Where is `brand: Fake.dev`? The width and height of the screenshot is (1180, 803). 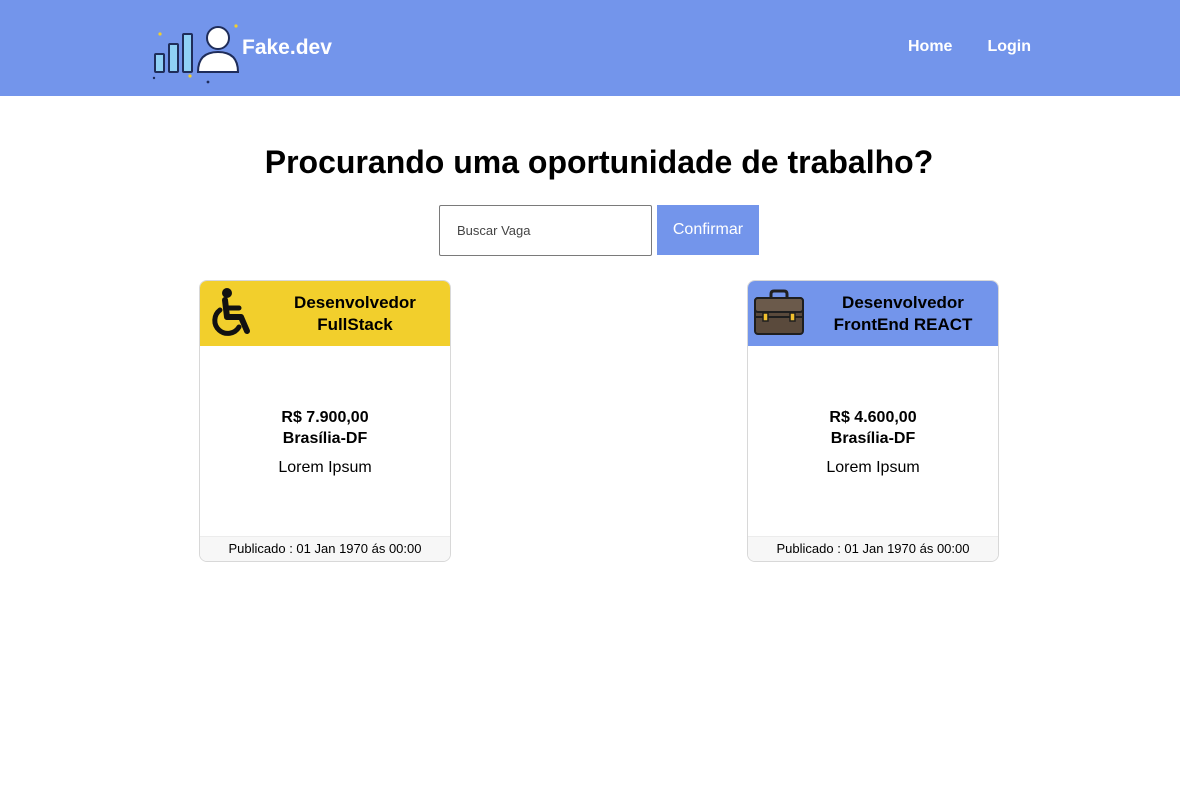
brand: Fake.dev is located at coordinates (242, 54).